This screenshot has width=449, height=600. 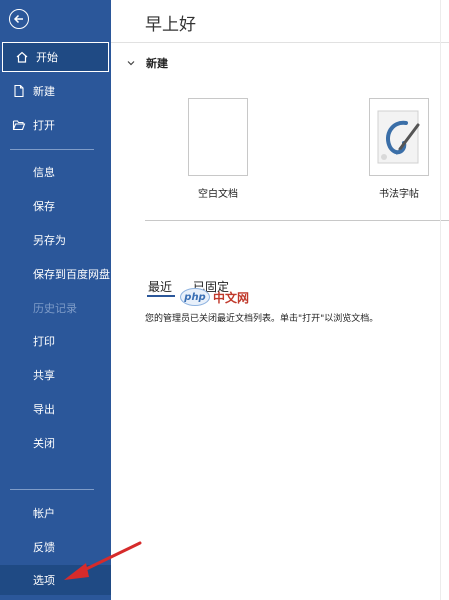 What do you see at coordinates (44, 172) in the screenshot?
I see `nav-info-label: 信息` at bounding box center [44, 172].